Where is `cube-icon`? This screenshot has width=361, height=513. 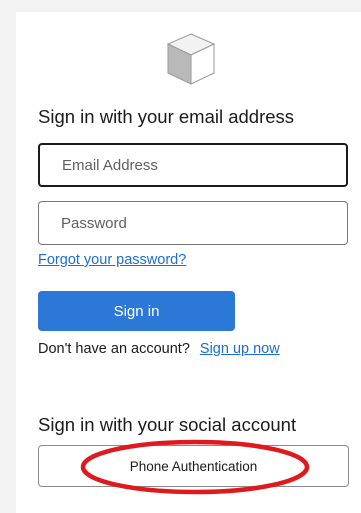 cube-icon is located at coordinates (191, 59).